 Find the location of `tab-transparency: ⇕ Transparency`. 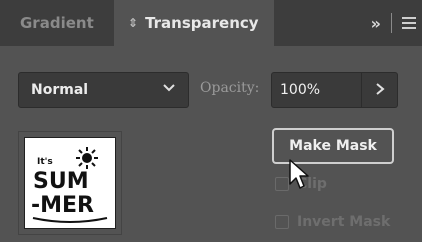

tab-transparency: ⇕ Transparency is located at coordinates (194, 23).